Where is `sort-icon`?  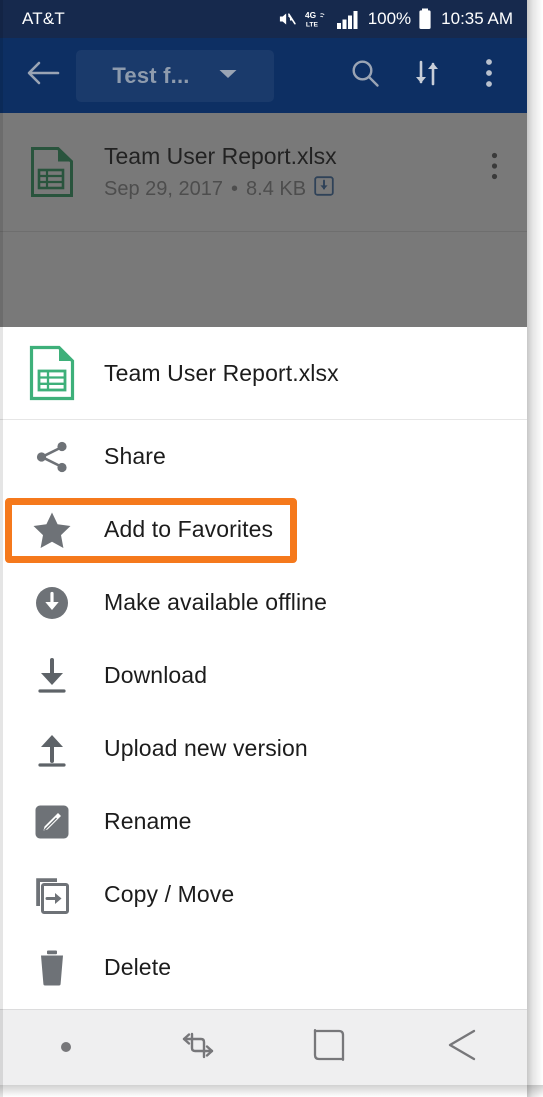 sort-icon is located at coordinates (427, 75).